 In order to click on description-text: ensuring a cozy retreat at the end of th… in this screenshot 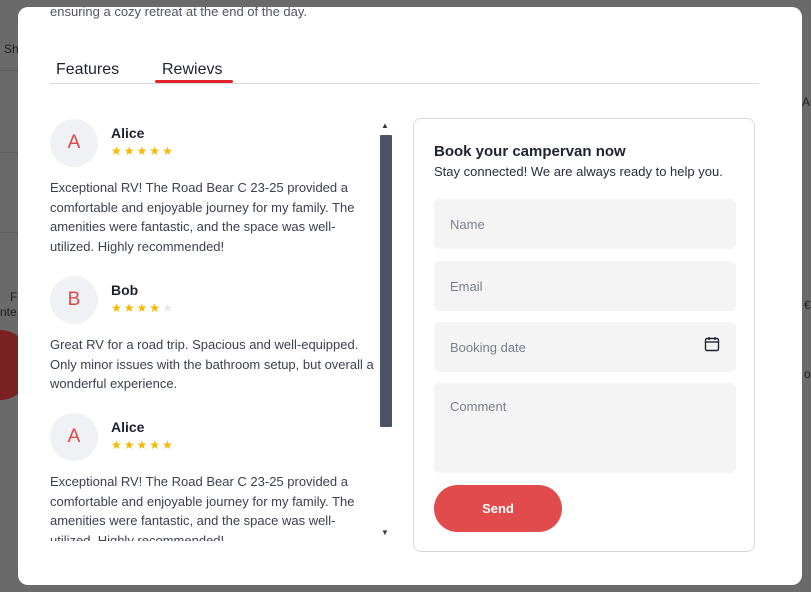, I will do `click(179, 13)`.